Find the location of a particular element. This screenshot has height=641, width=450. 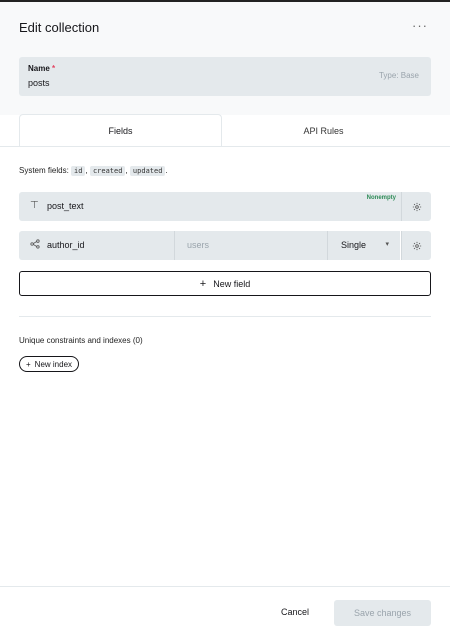

system-field-updated: updated is located at coordinates (147, 171).